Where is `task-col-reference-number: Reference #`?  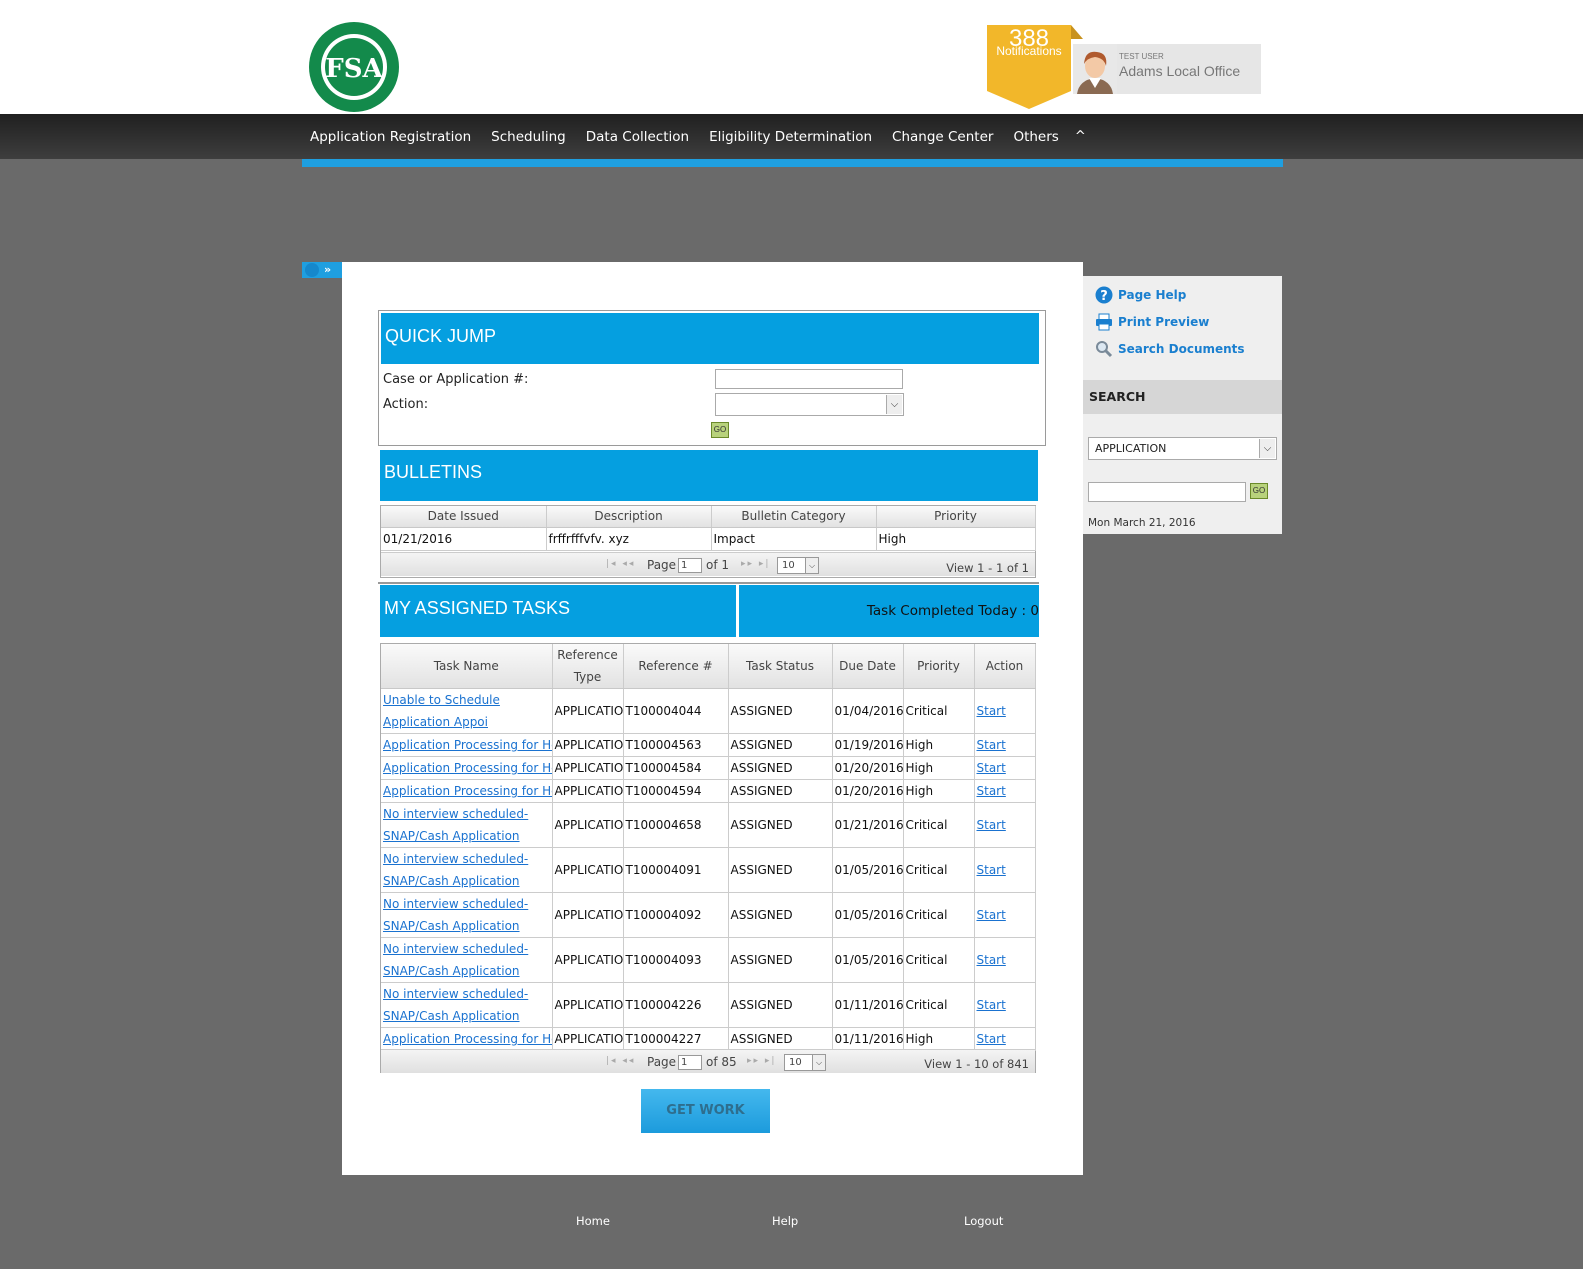 task-col-reference-number: Reference # is located at coordinates (676, 666).